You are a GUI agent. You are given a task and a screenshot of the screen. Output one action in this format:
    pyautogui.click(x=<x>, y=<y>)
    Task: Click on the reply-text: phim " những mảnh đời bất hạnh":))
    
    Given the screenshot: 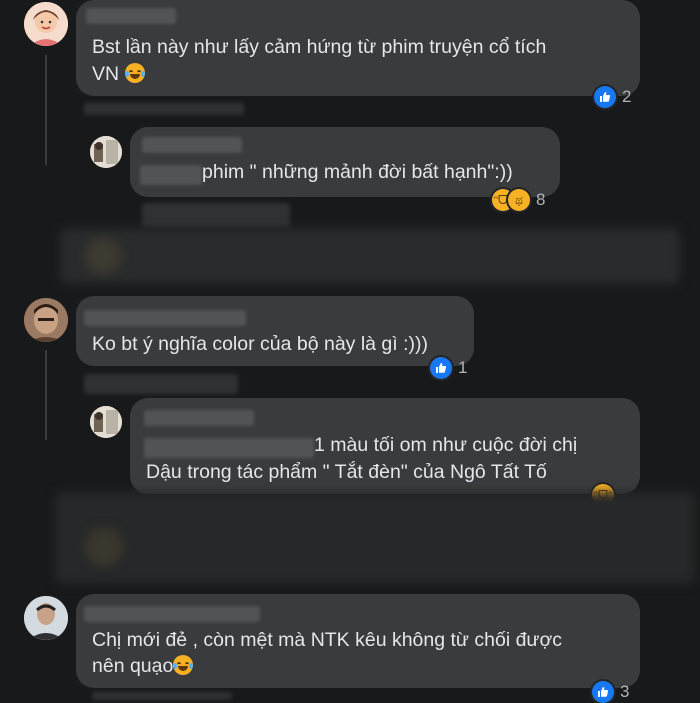 What is the action you would take?
    pyautogui.click(x=357, y=172)
    